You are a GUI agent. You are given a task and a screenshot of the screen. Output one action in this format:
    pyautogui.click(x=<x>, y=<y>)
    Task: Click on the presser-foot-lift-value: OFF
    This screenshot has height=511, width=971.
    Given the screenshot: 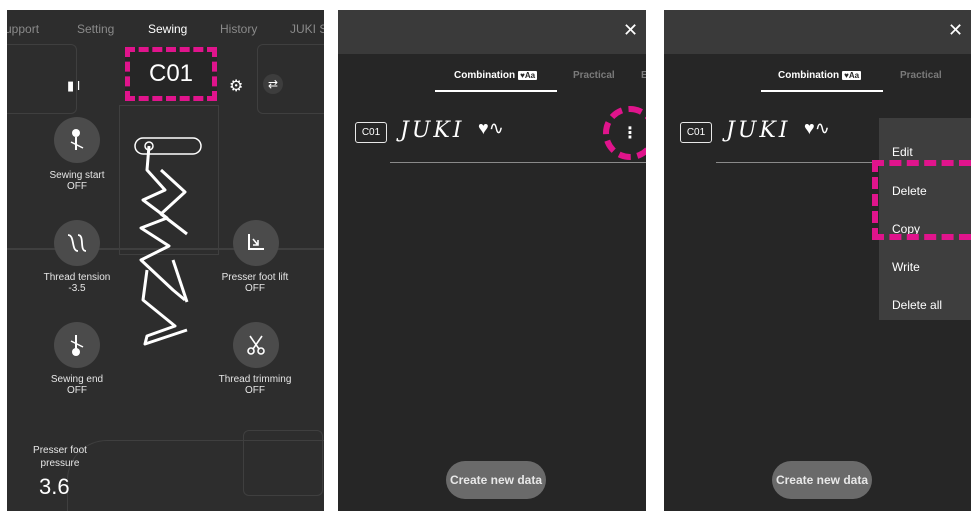 What is the action you would take?
    pyautogui.click(x=255, y=288)
    